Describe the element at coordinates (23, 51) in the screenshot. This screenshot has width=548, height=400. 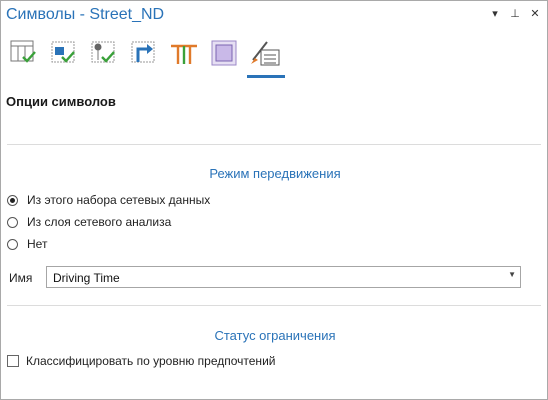
I see `turn-table-icon` at that location.